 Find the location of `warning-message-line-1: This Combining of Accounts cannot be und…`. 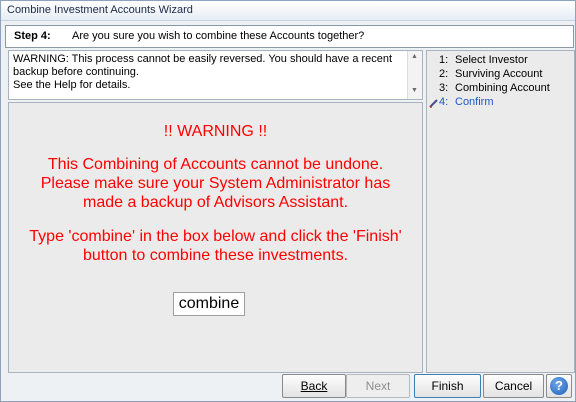

warning-message-line-1: This Combining of Accounts cannot be und… is located at coordinates (215, 164).